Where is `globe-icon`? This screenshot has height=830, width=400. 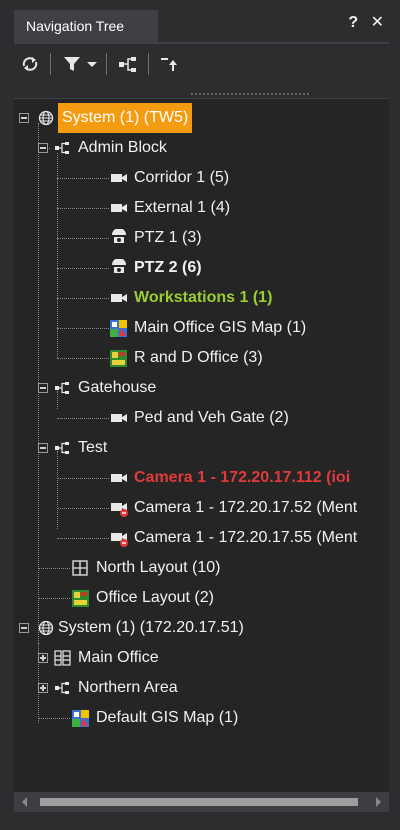
globe-icon is located at coordinates (46, 118).